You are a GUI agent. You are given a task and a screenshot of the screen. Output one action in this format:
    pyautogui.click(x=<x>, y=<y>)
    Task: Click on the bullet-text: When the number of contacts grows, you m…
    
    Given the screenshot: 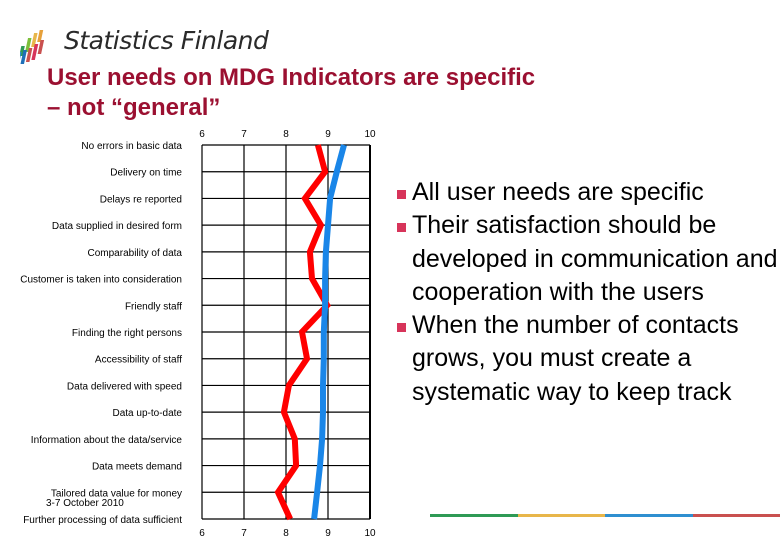 What is the action you would take?
    pyautogui.click(x=575, y=358)
    